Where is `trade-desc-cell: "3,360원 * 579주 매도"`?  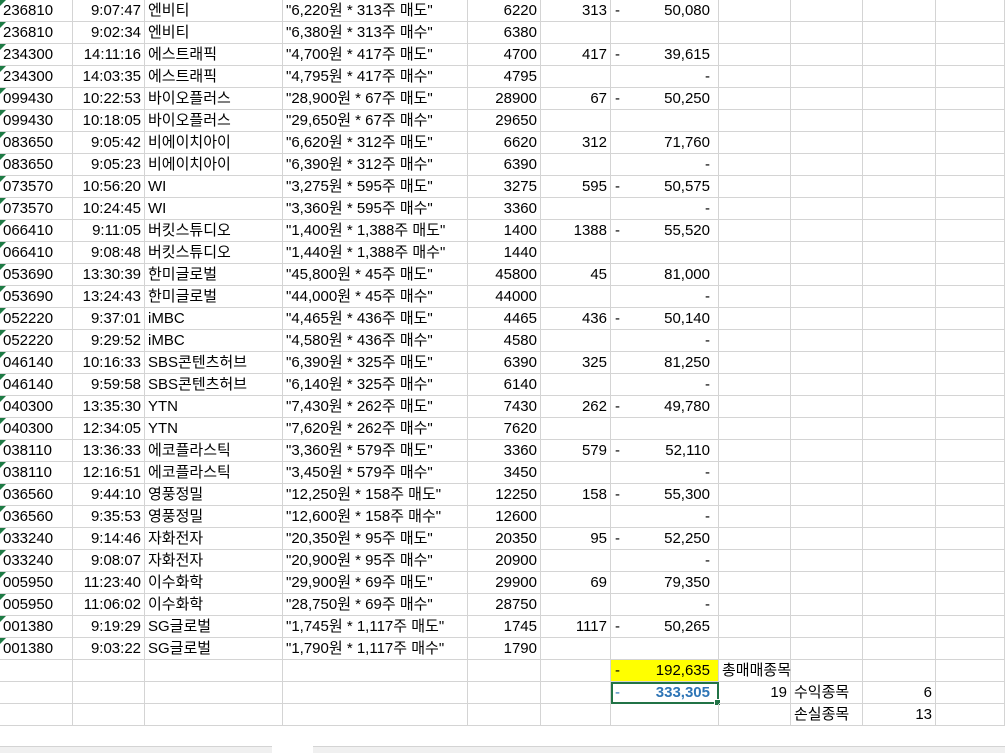
trade-desc-cell: "3,360원 * 579주 매도" is located at coordinates (375, 451).